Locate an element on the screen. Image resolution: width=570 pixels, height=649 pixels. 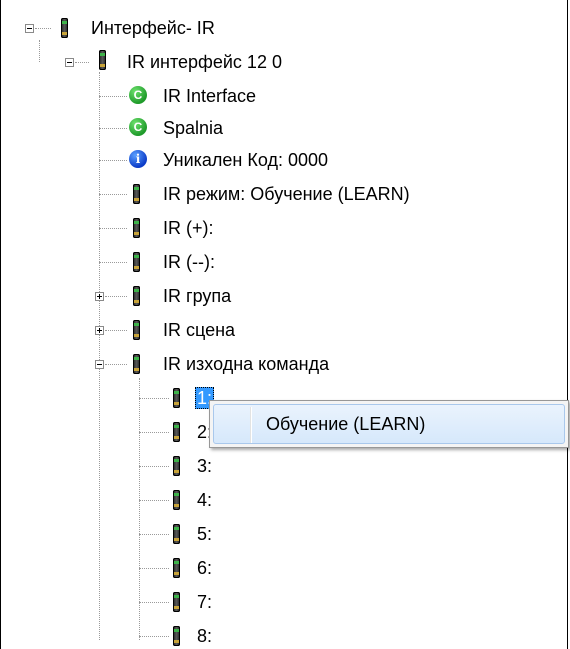
tree-node-command-5: 5: is located at coordinates (204, 534).